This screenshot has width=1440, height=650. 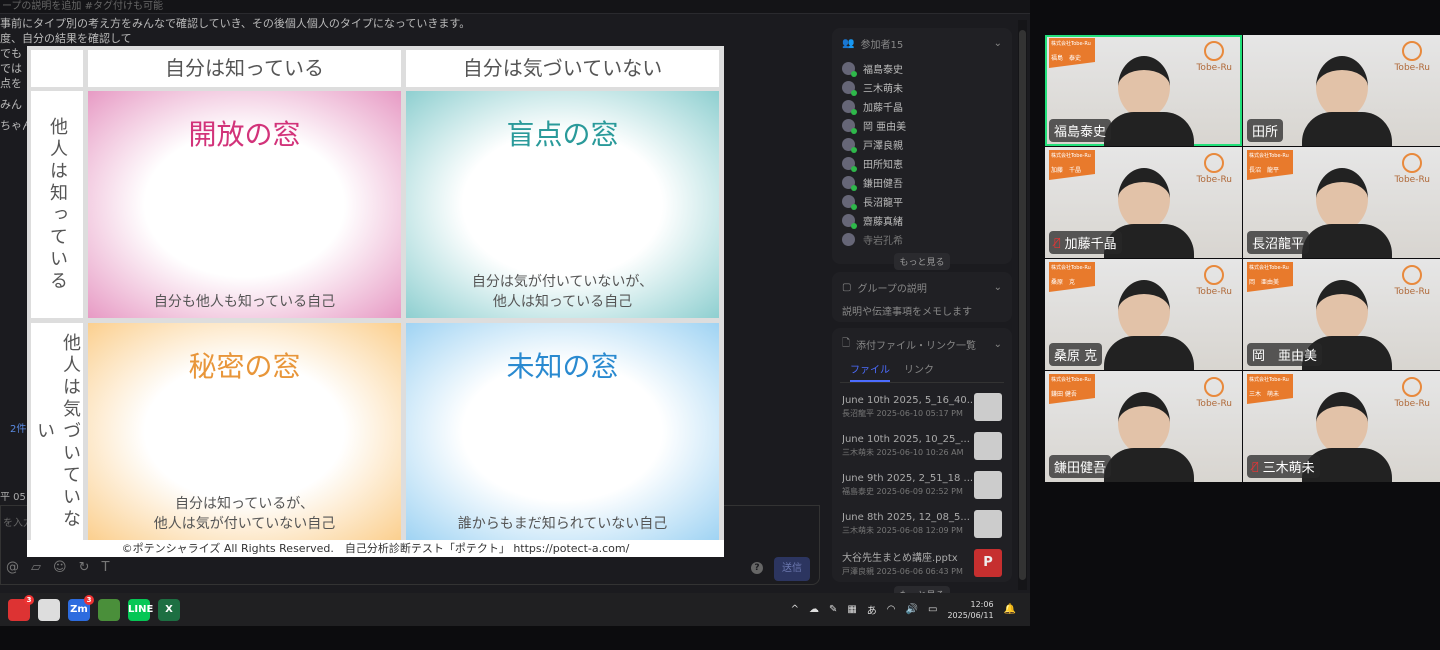 What do you see at coordinates (562, 366) in the screenshot?
I see `cell-title: 未知の窓` at bounding box center [562, 366].